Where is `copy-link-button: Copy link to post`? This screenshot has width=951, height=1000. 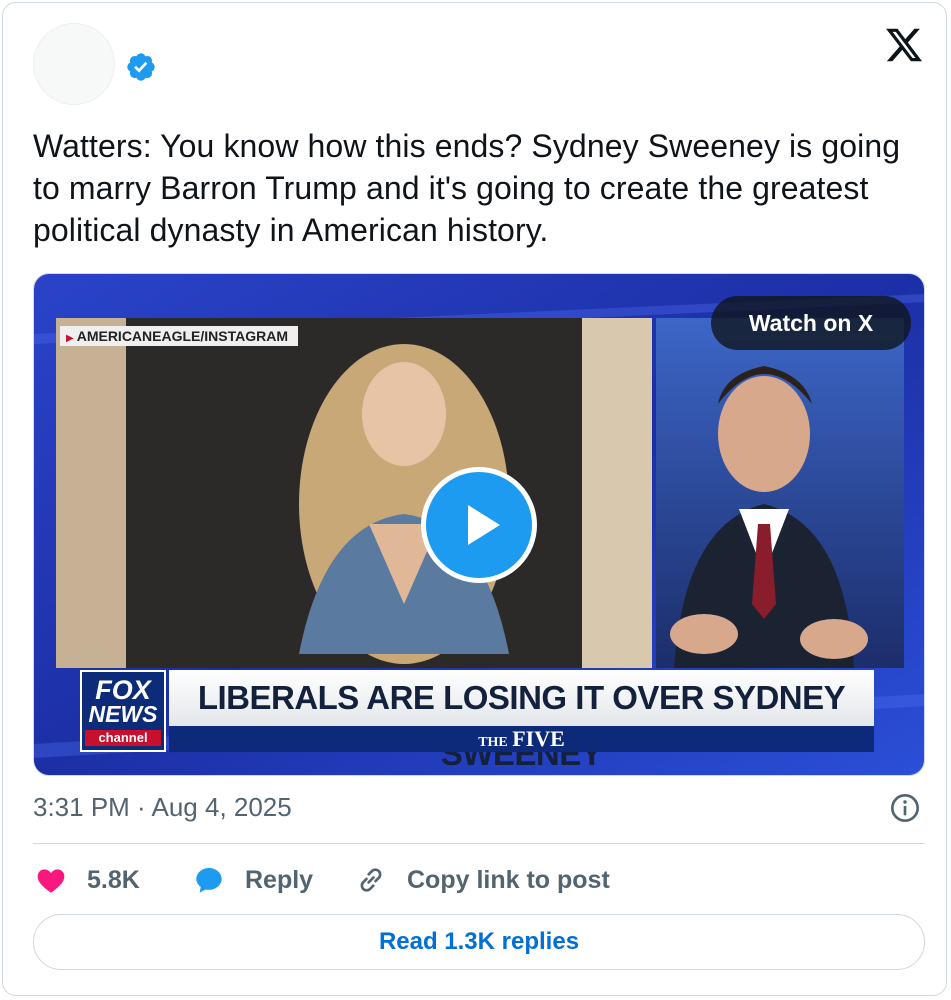
copy-link-button: Copy link to post is located at coordinates (505, 880).